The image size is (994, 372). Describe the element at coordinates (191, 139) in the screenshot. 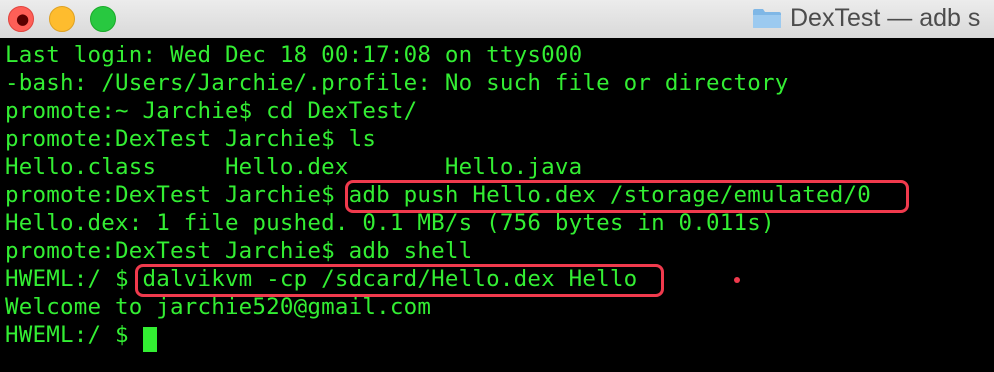

I see `terminal-line-ls: promote:DexTest Jarchie$ ls` at that location.